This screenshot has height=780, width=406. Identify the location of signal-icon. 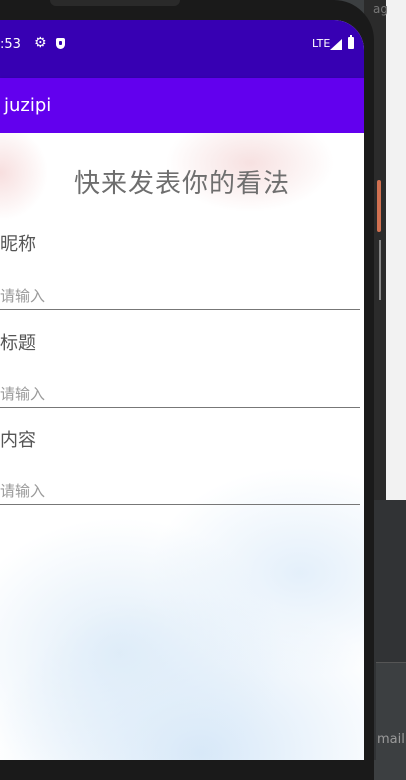
(336, 44).